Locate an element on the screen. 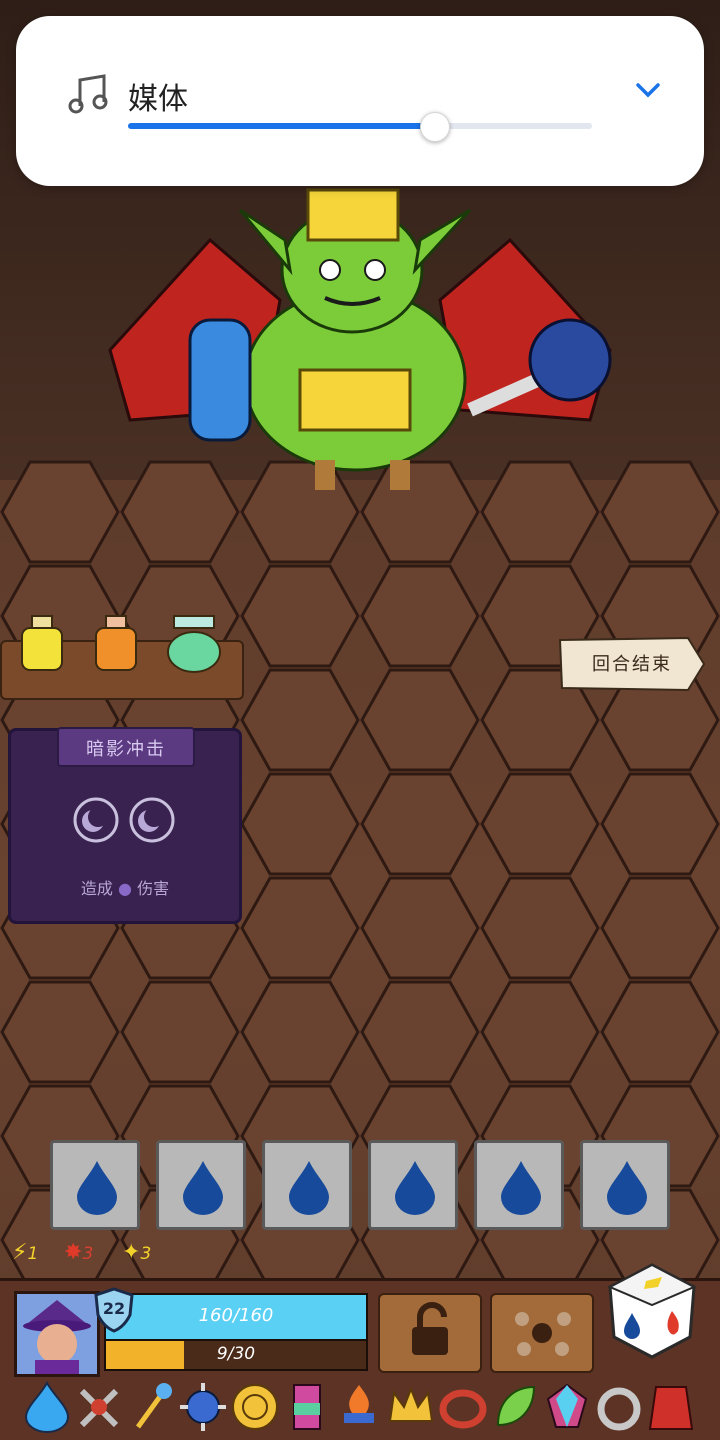 The width and height of the screenshot is (720, 1440). spark-icon: ✦ is located at coordinates (131, 1252).